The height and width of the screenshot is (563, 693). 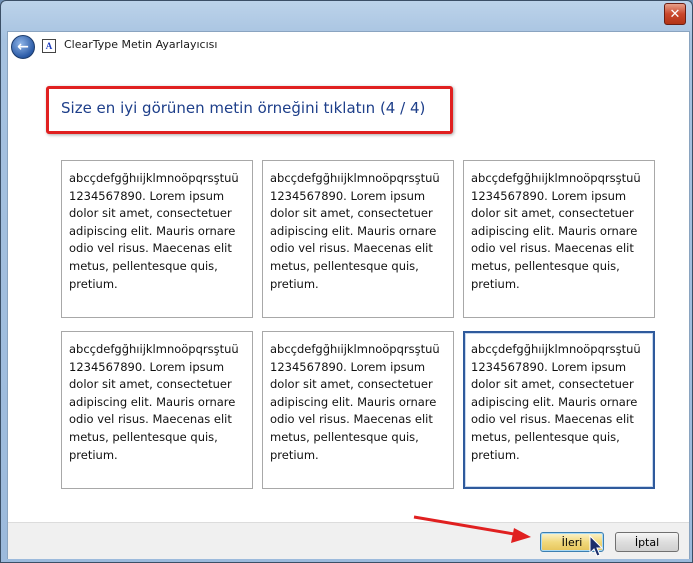 I want to click on back-button: ←, so click(x=23, y=47).